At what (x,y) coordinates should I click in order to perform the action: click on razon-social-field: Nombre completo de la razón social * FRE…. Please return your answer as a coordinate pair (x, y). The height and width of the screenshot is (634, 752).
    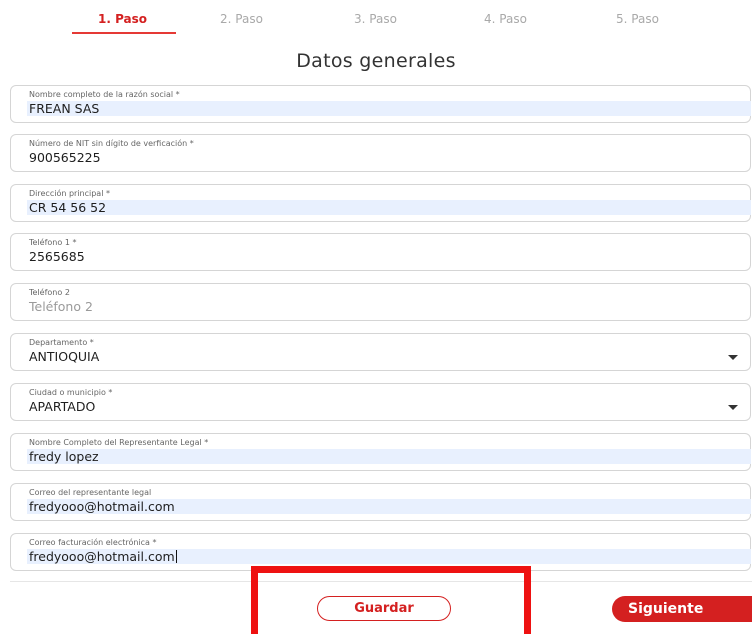
    Looking at the image, I should click on (380, 104).